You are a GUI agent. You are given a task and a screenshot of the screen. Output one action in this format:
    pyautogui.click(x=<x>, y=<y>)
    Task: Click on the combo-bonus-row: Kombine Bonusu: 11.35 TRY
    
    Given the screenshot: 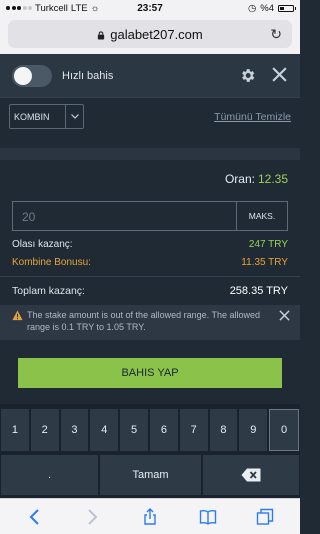 What is the action you would take?
    pyautogui.click(x=150, y=262)
    